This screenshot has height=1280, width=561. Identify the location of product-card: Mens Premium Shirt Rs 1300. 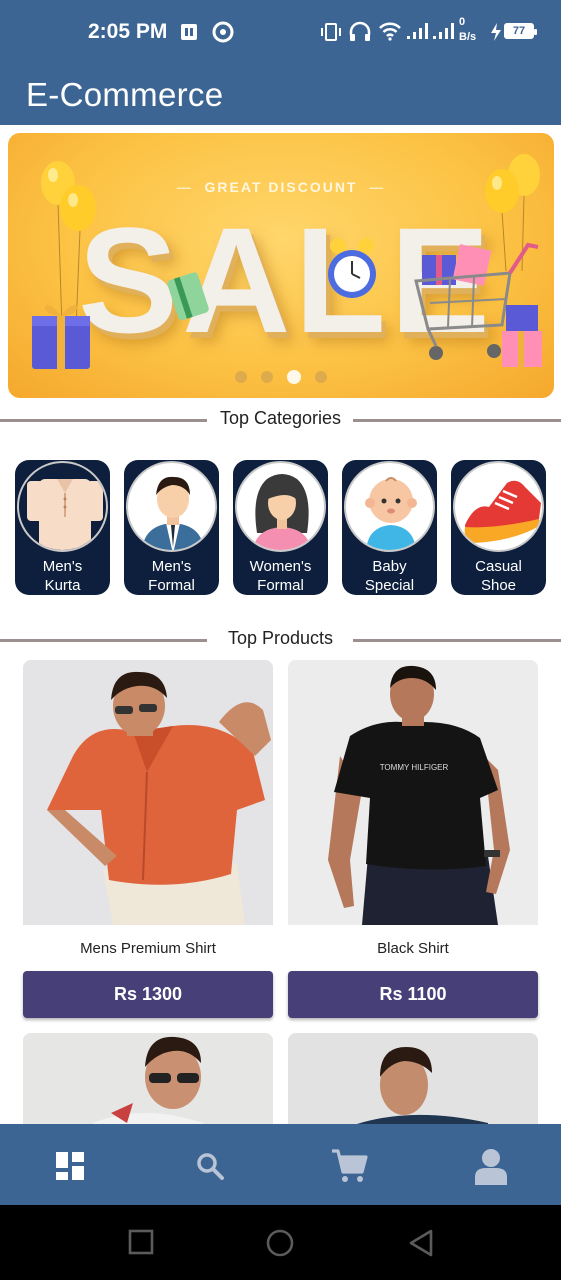
(148, 840).